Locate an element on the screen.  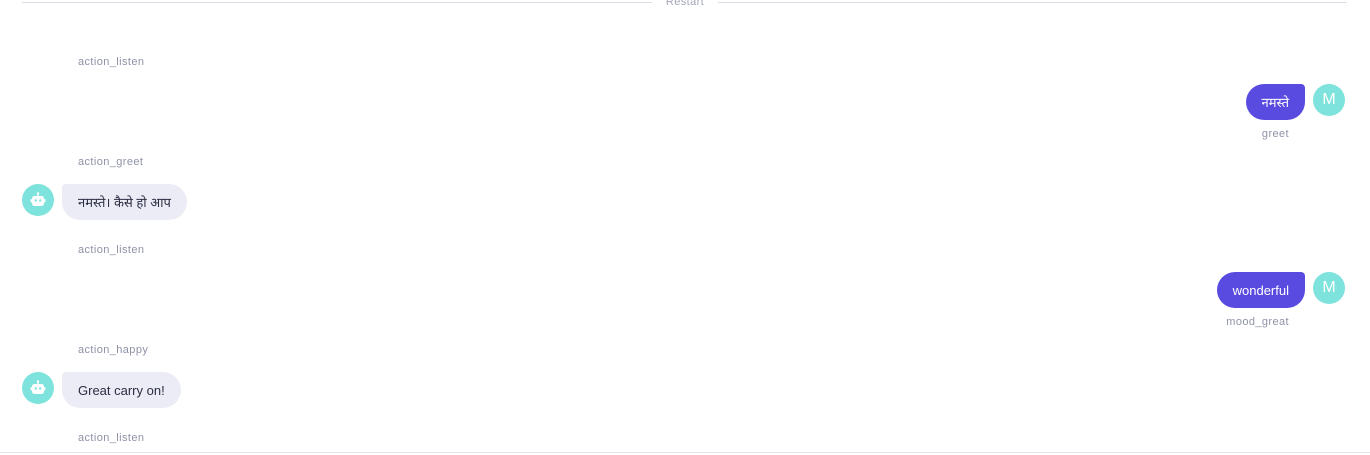
bot-message-text: Great carry on! is located at coordinates (121, 390).